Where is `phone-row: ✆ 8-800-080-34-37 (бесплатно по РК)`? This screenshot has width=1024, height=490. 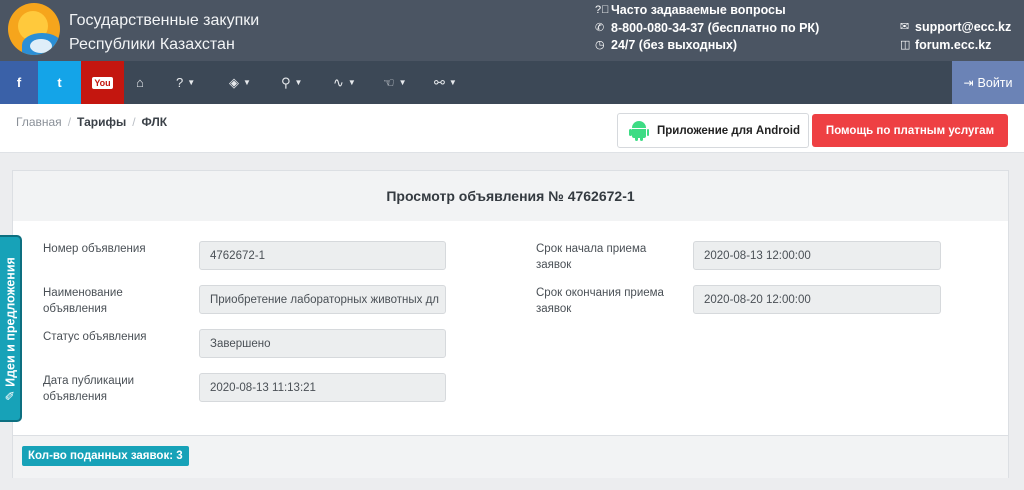
phone-row: ✆ 8-800-080-34-37 (бесплатно по РК) is located at coordinates (707, 29).